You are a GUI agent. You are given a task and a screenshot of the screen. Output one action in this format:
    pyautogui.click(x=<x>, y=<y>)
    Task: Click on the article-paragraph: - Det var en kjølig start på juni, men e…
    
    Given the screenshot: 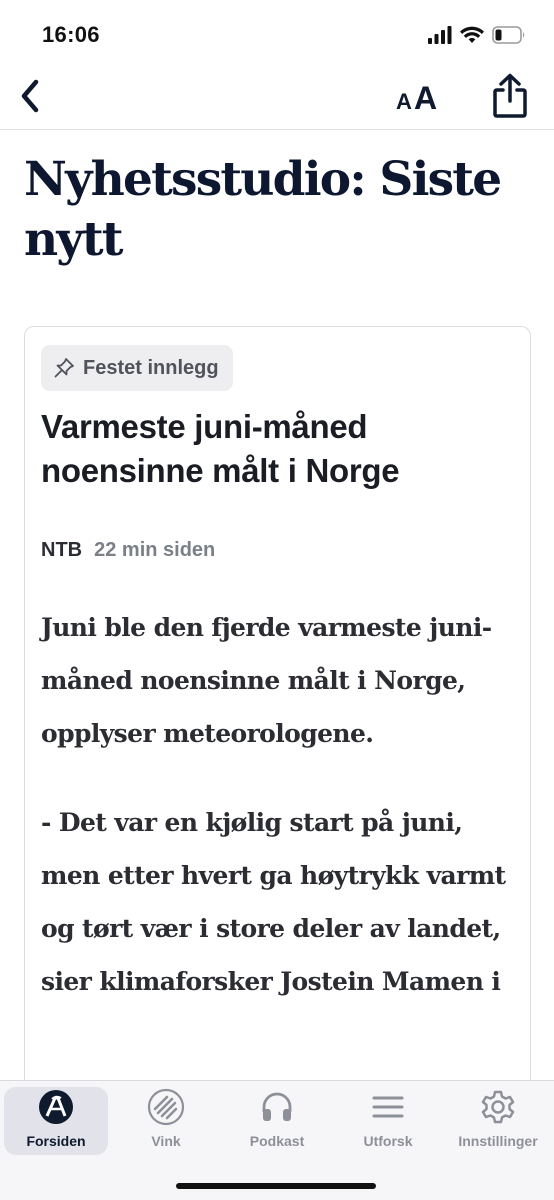 What is the action you would take?
    pyautogui.click(x=273, y=902)
    